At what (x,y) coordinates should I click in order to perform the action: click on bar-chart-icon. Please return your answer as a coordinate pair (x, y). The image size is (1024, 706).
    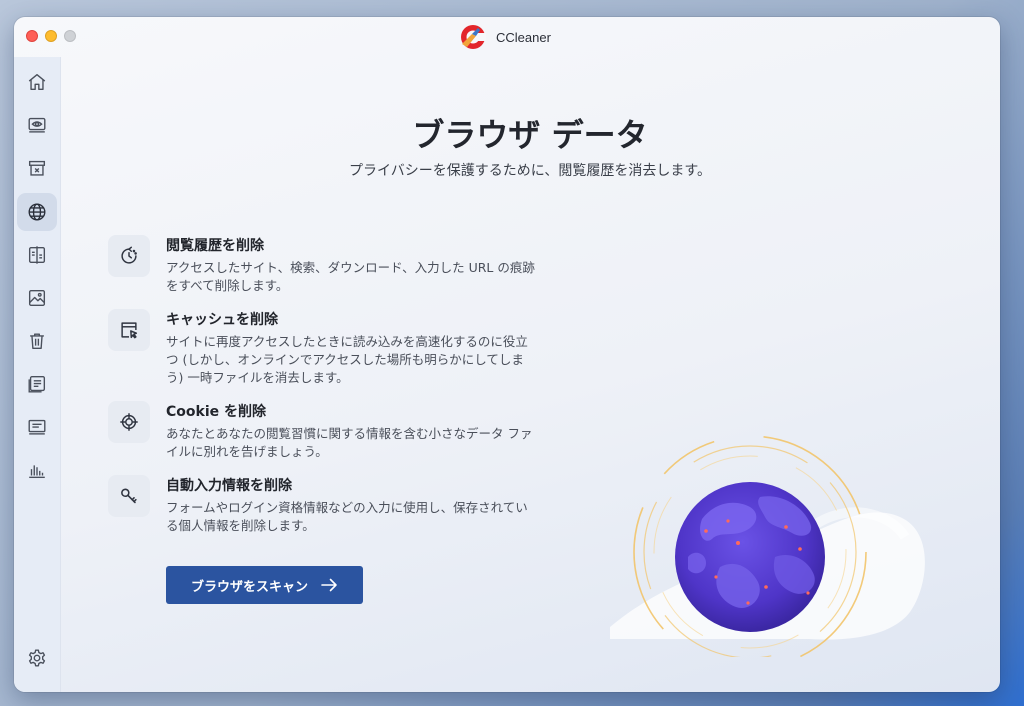
    Looking at the image, I should click on (37, 472).